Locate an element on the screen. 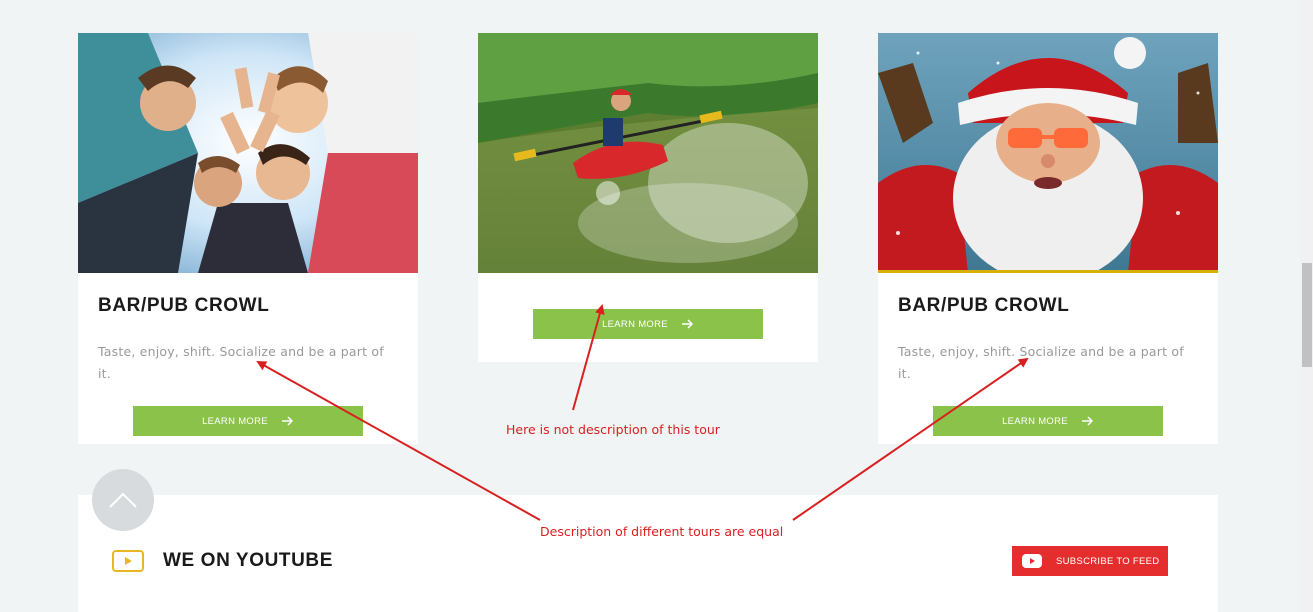 The height and width of the screenshot is (612, 1313). tour-card-3-image is located at coordinates (1048, 153).